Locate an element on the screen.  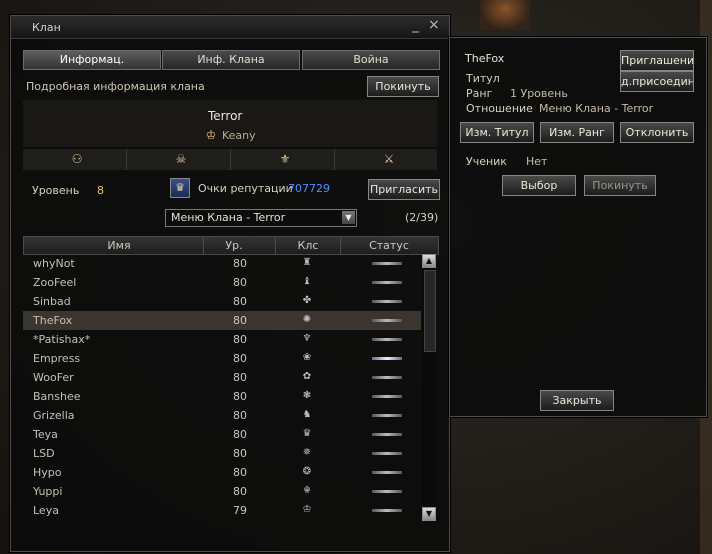
table-row: LSD 80 ✵ is located at coordinates (222, 453).